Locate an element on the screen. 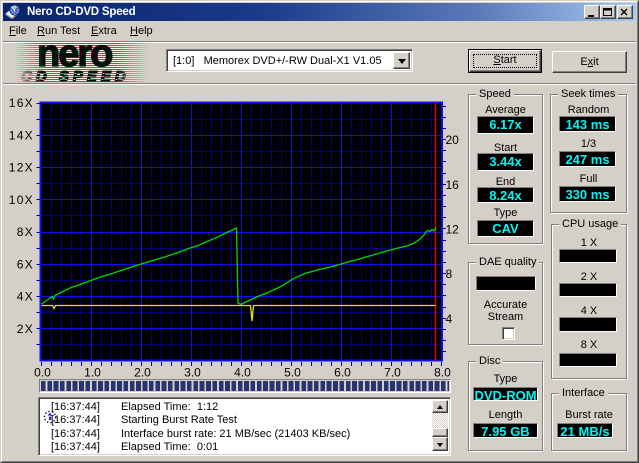 This screenshot has height=463, width=639. svg-text: 0.0 is located at coordinates (42, 373).